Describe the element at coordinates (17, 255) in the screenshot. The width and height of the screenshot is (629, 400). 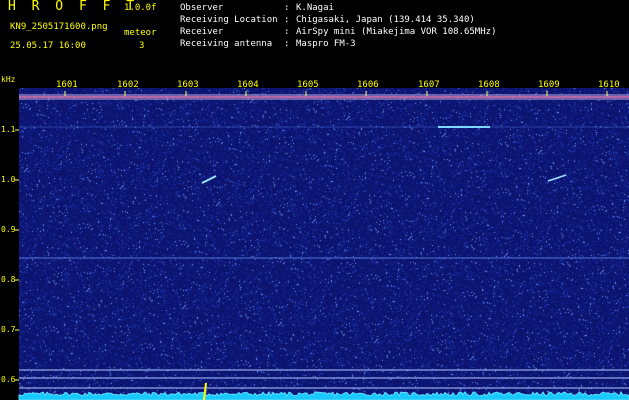
I see `y-ticks` at that location.